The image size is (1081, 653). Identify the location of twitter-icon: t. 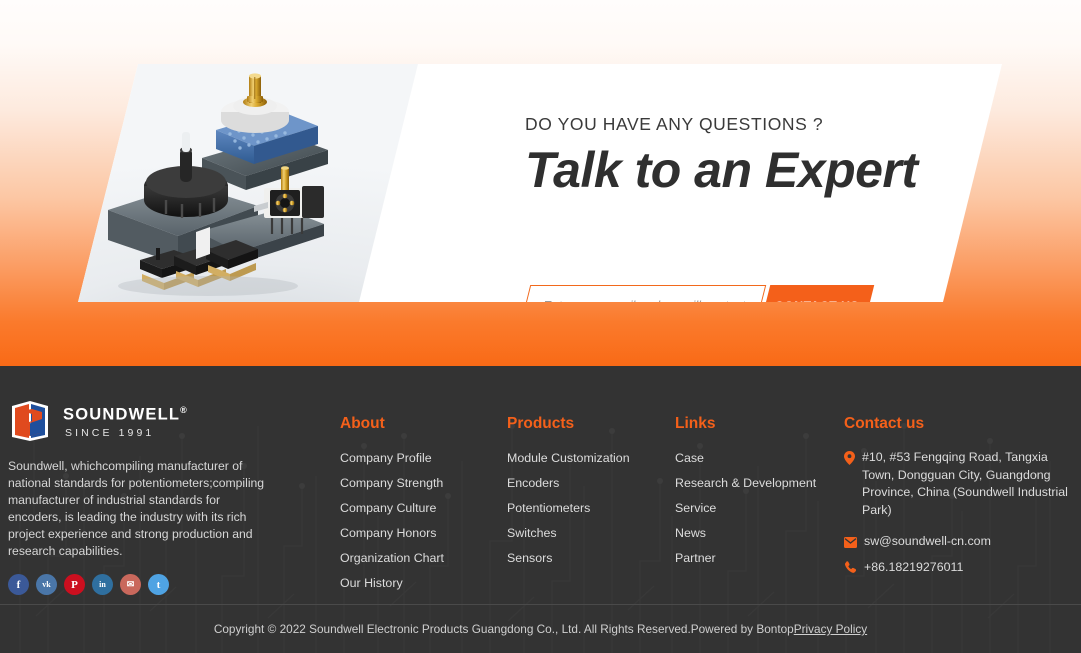
(158, 584).